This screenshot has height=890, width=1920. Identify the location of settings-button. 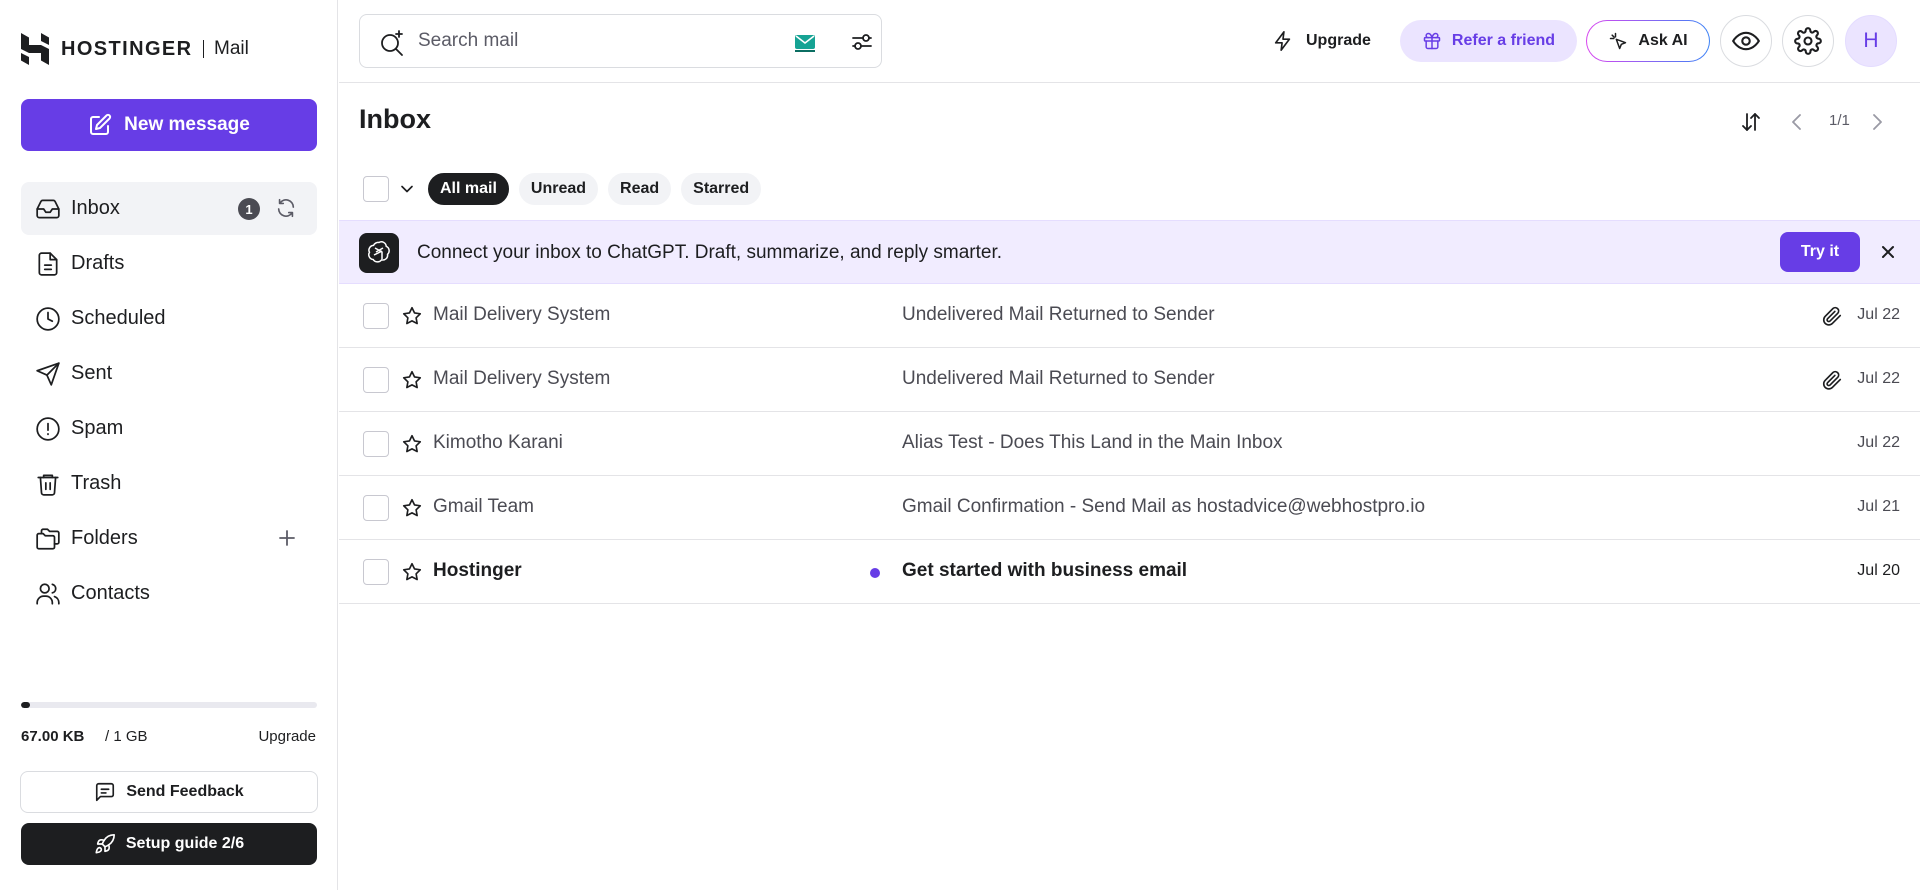
(1808, 41).